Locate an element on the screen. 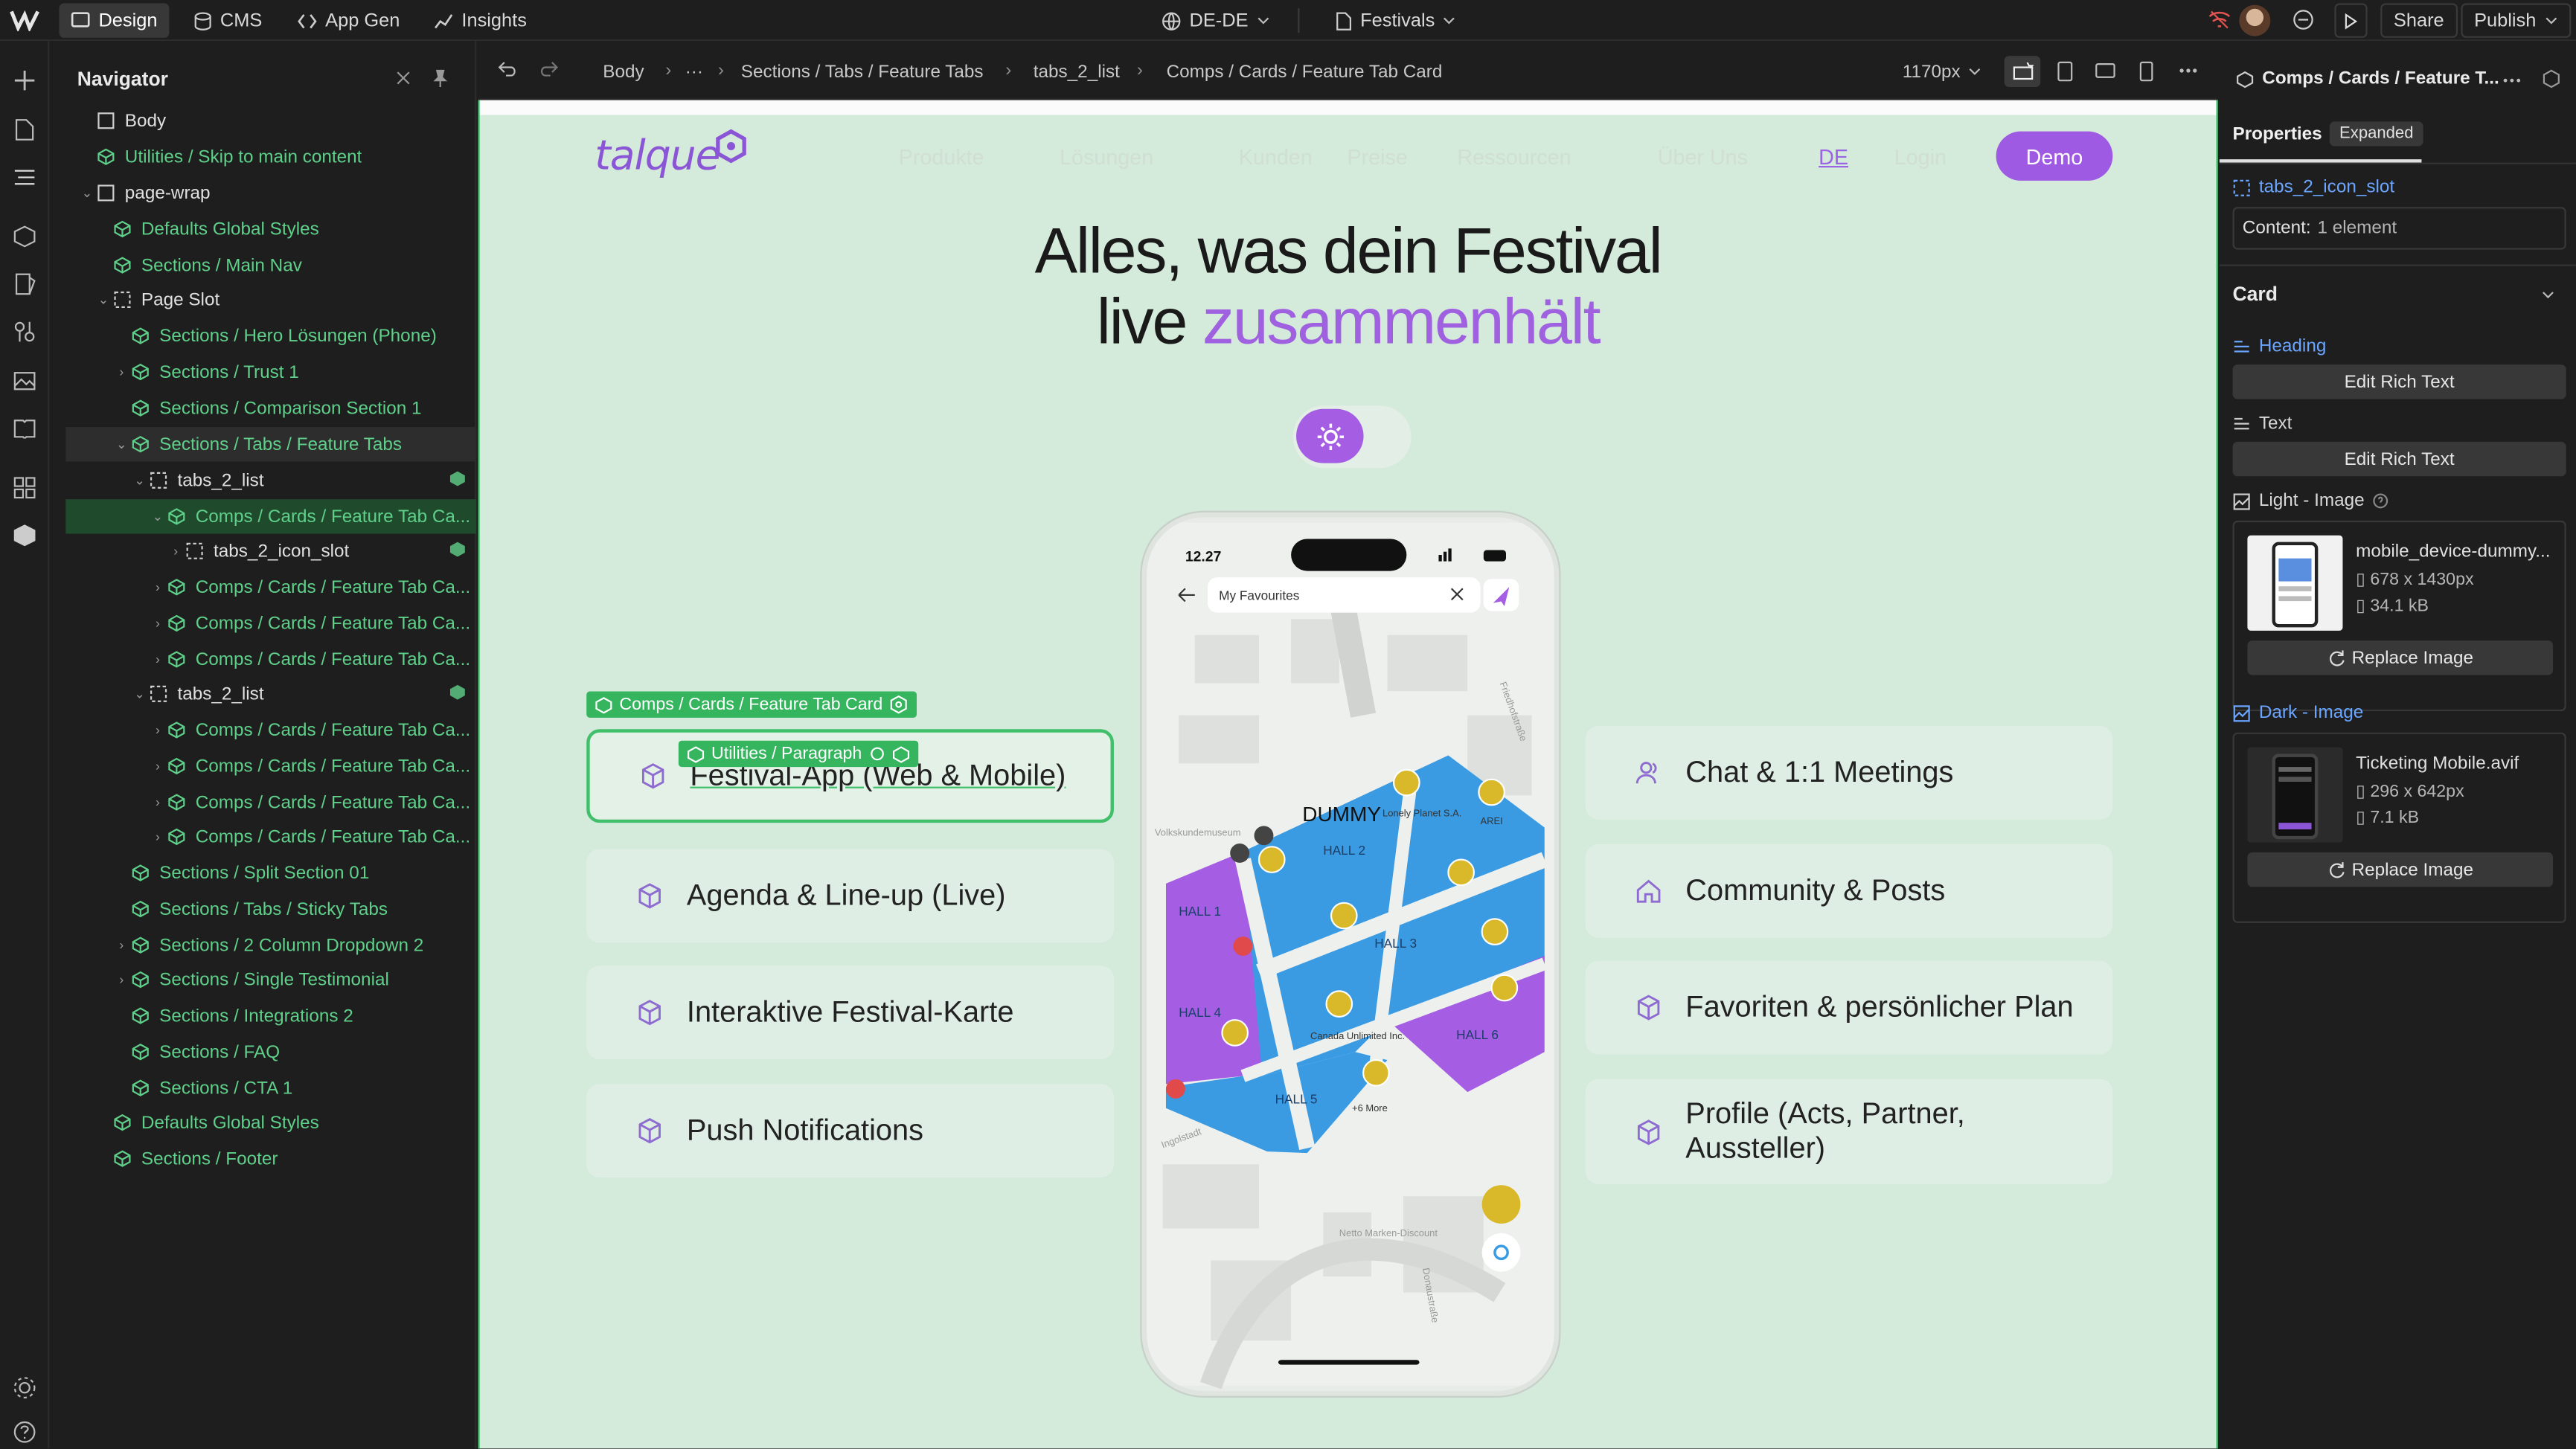 The height and width of the screenshot is (1449, 2576). close-panel-icon is located at coordinates (403, 78).